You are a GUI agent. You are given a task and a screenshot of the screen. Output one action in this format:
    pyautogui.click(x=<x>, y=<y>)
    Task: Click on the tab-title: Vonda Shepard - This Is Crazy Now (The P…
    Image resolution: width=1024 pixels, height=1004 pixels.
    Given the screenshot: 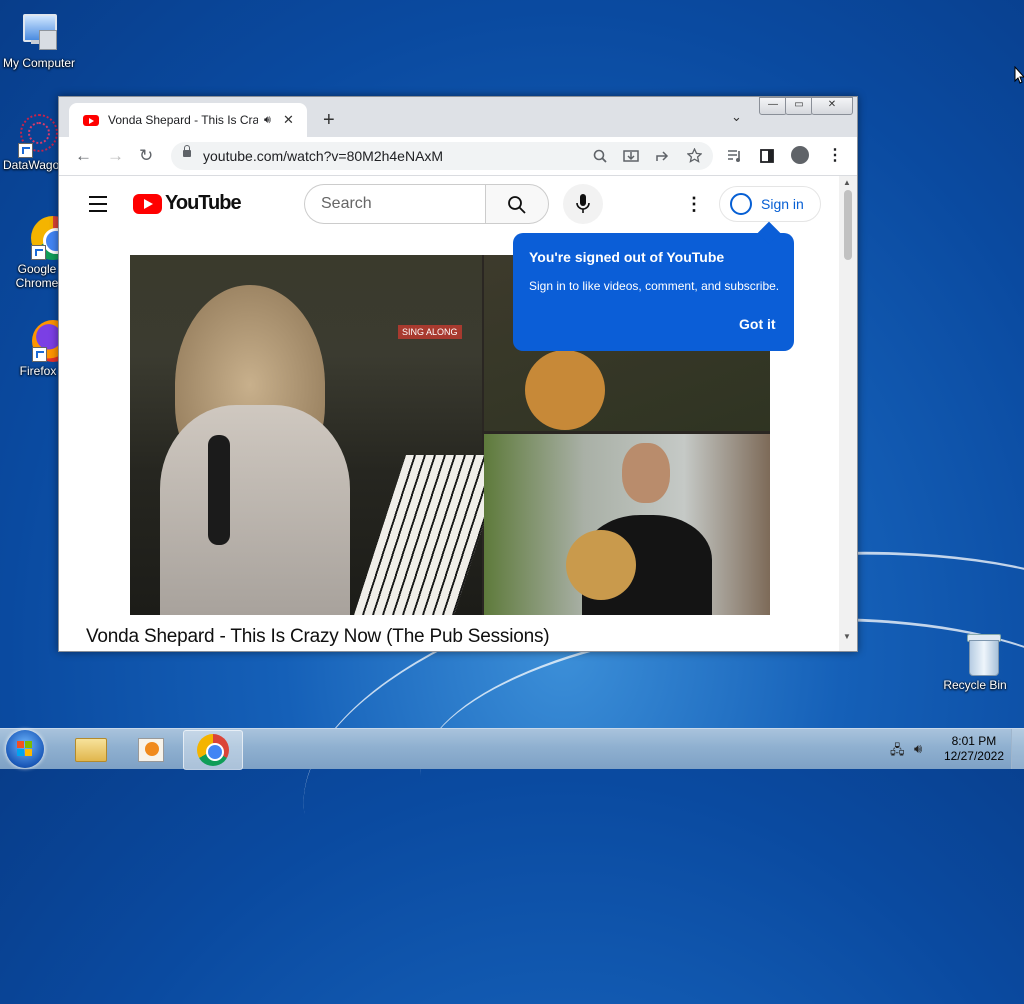 What is the action you would take?
    pyautogui.click(x=183, y=120)
    